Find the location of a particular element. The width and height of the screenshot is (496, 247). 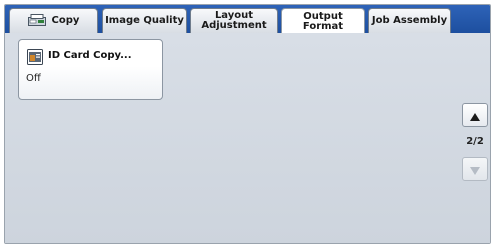

tab-copy: Copy is located at coordinates (53, 20).